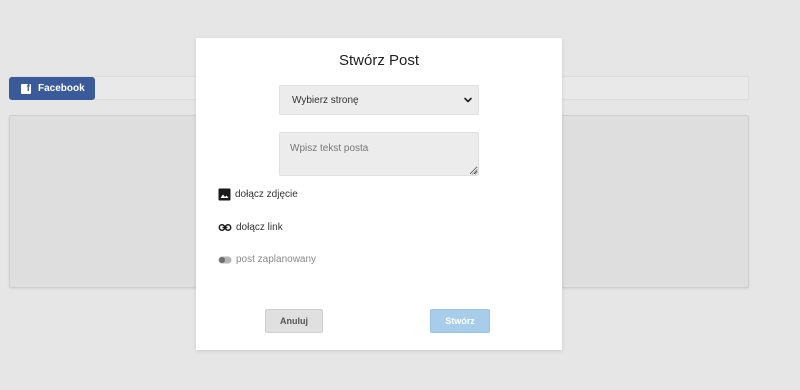  Describe the element at coordinates (379, 100) in the screenshot. I see `page-select: Wybierz stronę` at that location.